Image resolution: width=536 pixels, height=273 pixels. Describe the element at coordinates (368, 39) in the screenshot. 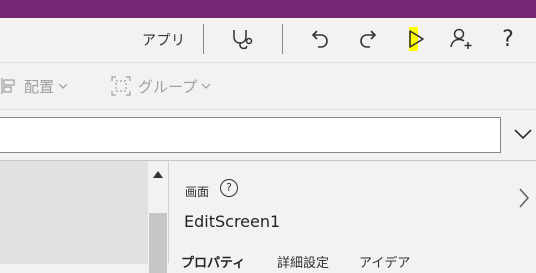

I see `redo-icon` at that location.